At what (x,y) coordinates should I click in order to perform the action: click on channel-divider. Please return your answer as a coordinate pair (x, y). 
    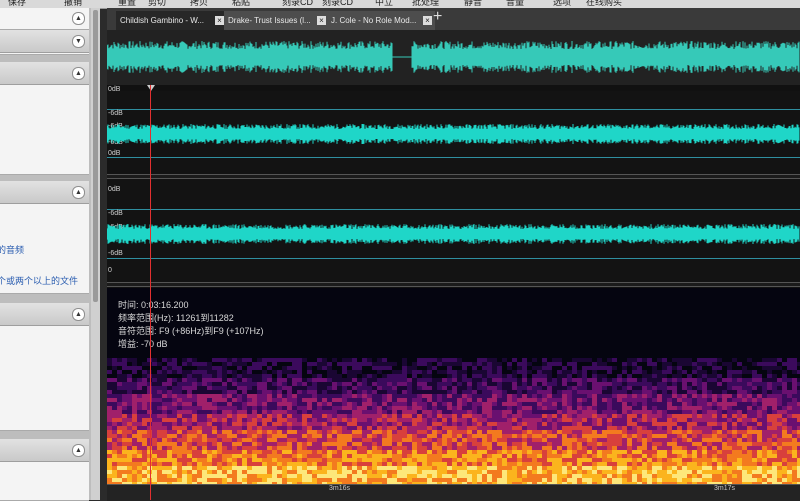
    Looking at the image, I should click on (453, 176).